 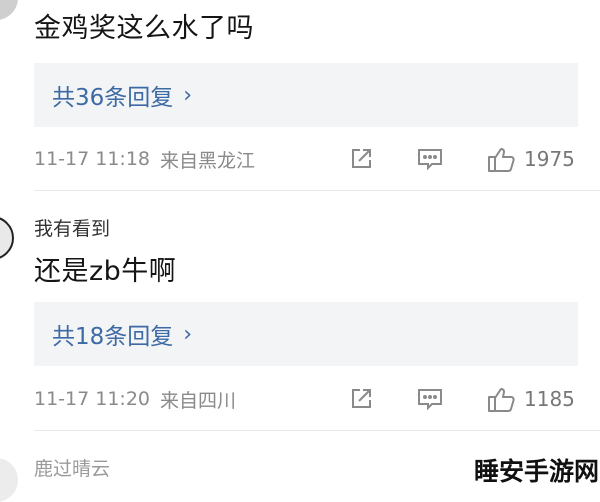 What do you see at coordinates (549, 159) in the screenshot?
I see `like-count: 1975` at bounding box center [549, 159].